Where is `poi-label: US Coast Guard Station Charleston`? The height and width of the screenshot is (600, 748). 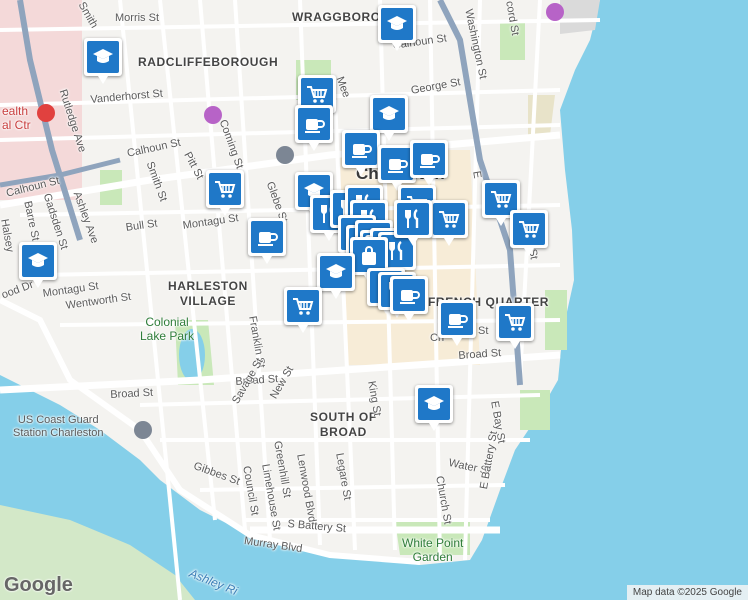
poi-label: US Coast Guard Station Charleston is located at coordinates (58, 426).